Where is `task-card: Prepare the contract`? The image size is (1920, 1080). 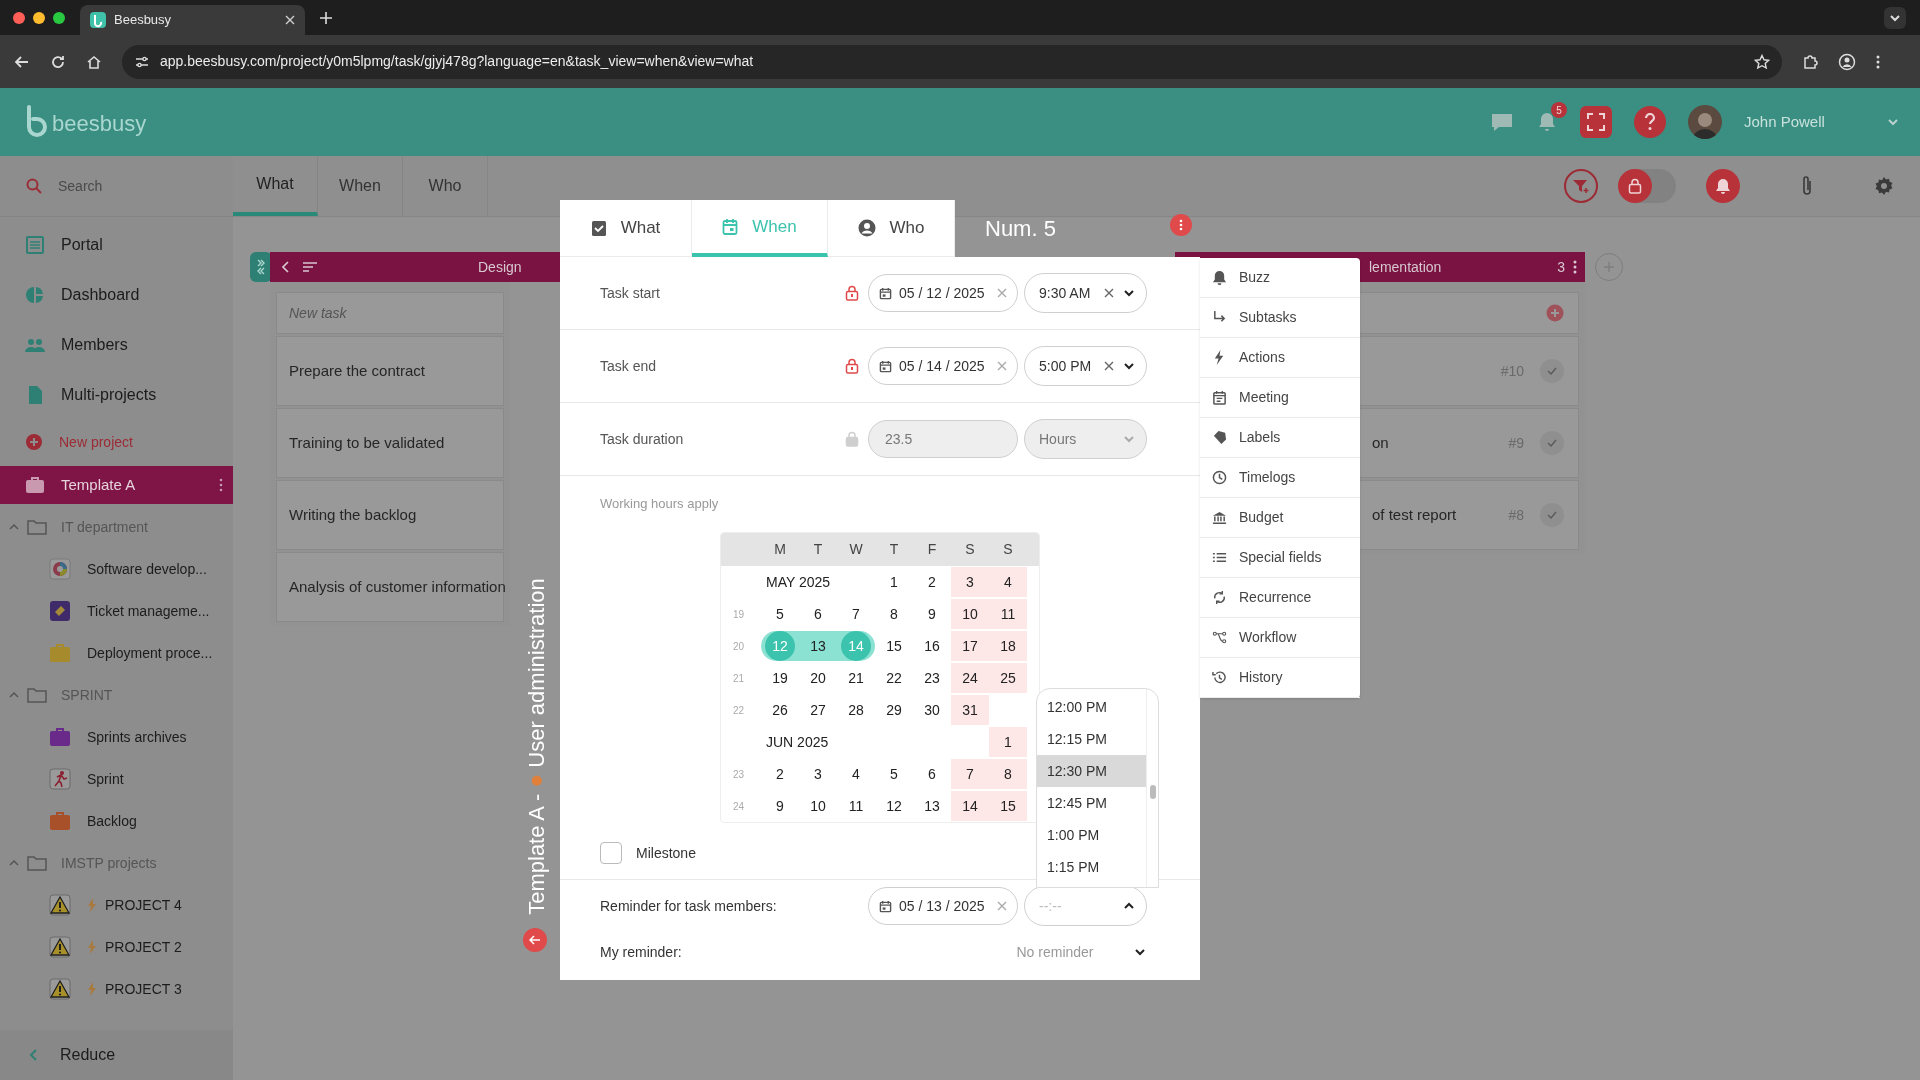 task-card: Prepare the contract is located at coordinates (390, 371).